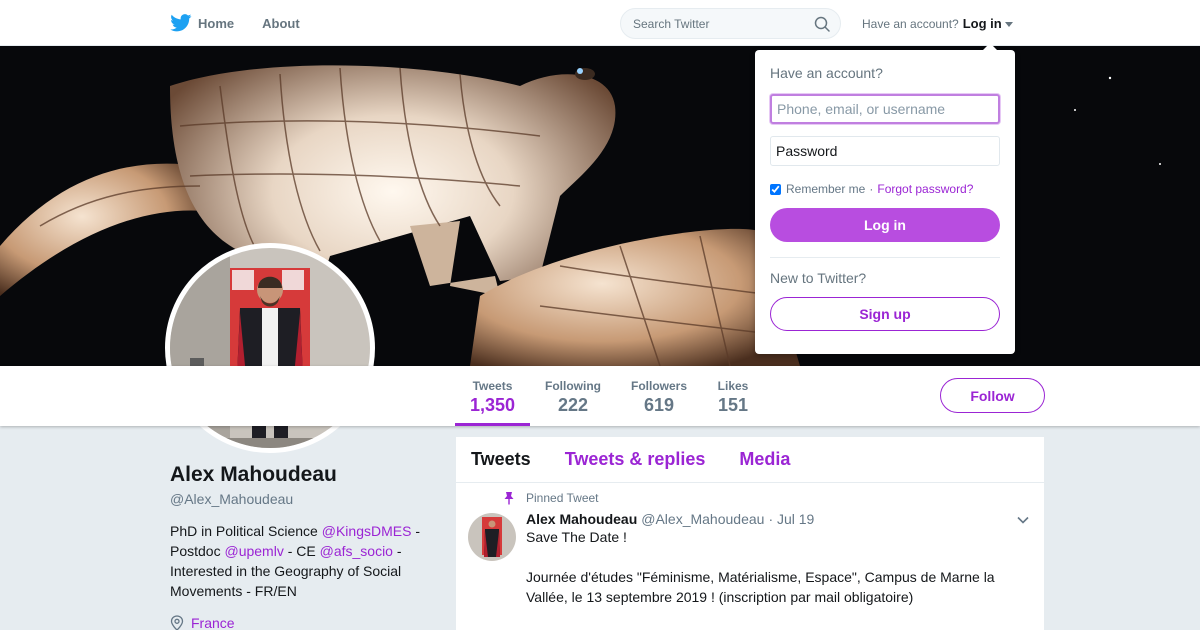 The width and height of the screenshot is (1200, 630). I want to click on tab-media: Media, so click(764, 459).